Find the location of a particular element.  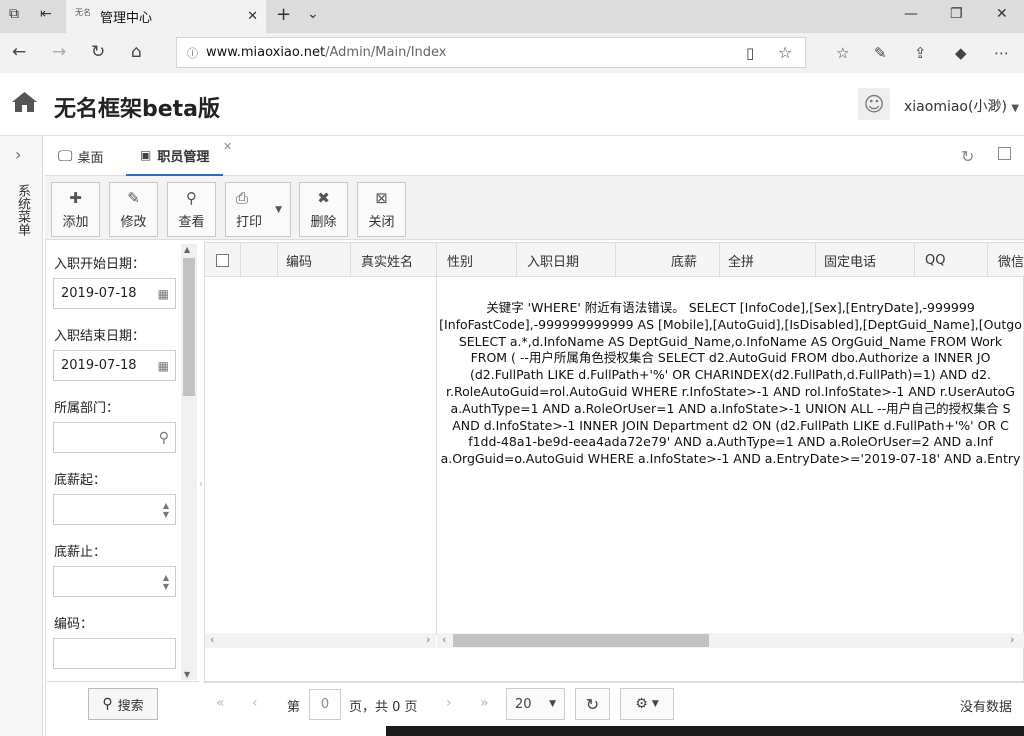

close-button: ⊠ 关闭 is located at coordinates (381, 209).